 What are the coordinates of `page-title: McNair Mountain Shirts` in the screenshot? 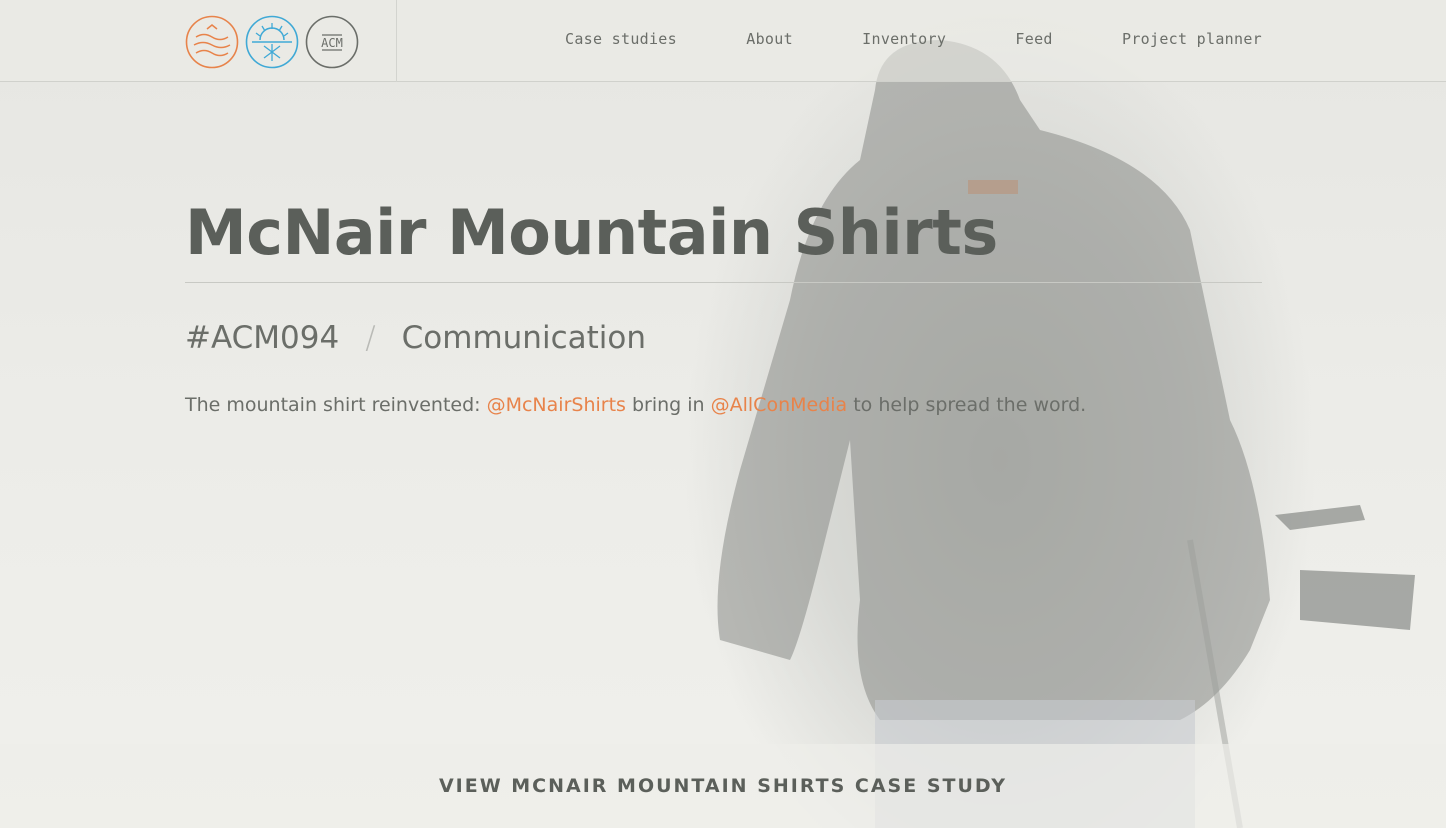 It's located at (591, 232).